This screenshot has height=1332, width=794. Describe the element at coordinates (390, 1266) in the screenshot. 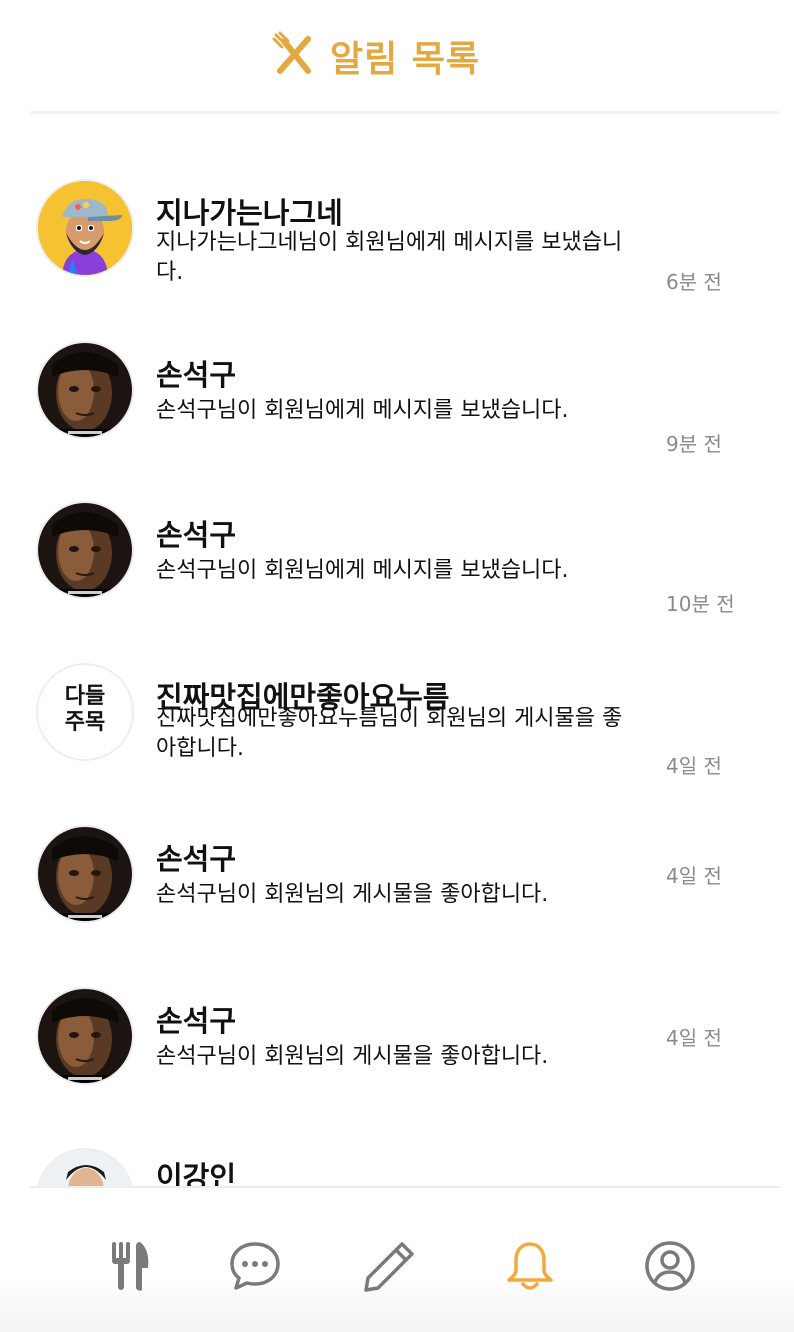

I see `pencil-icon` at that location.